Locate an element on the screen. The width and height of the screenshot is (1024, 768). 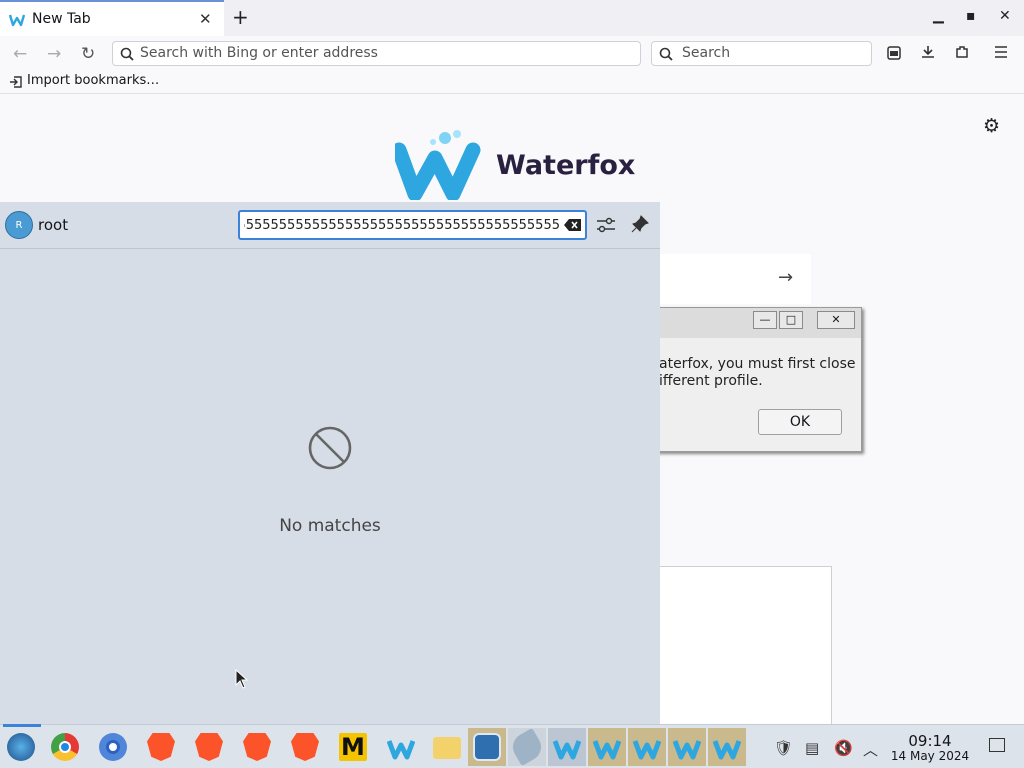
clipboard-tray-icon: ▤ is located at coordinates (812, 748).